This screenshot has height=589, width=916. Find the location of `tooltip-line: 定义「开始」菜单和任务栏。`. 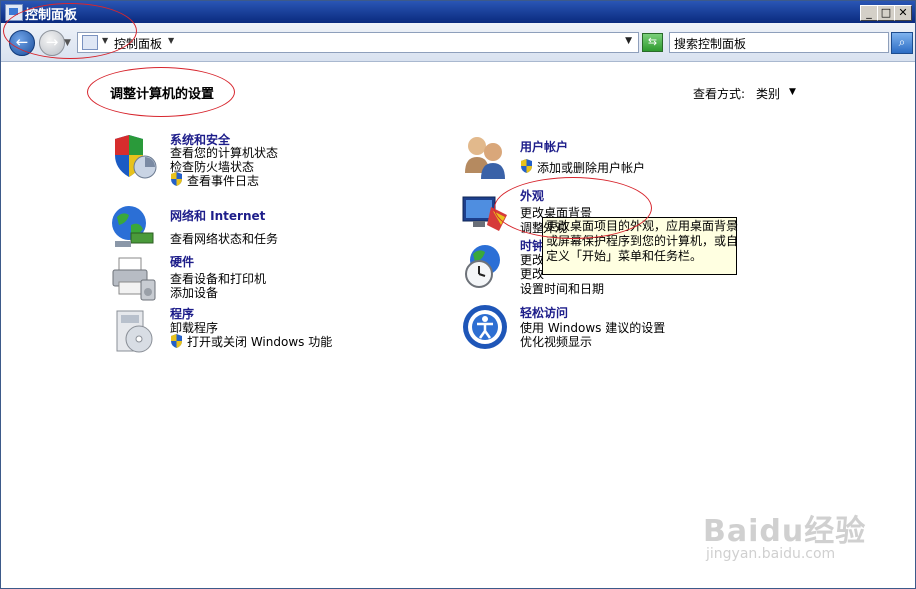

tooltip-line: 定义「开始」菜单和任务栏。 is located at coordinates (624, 256).